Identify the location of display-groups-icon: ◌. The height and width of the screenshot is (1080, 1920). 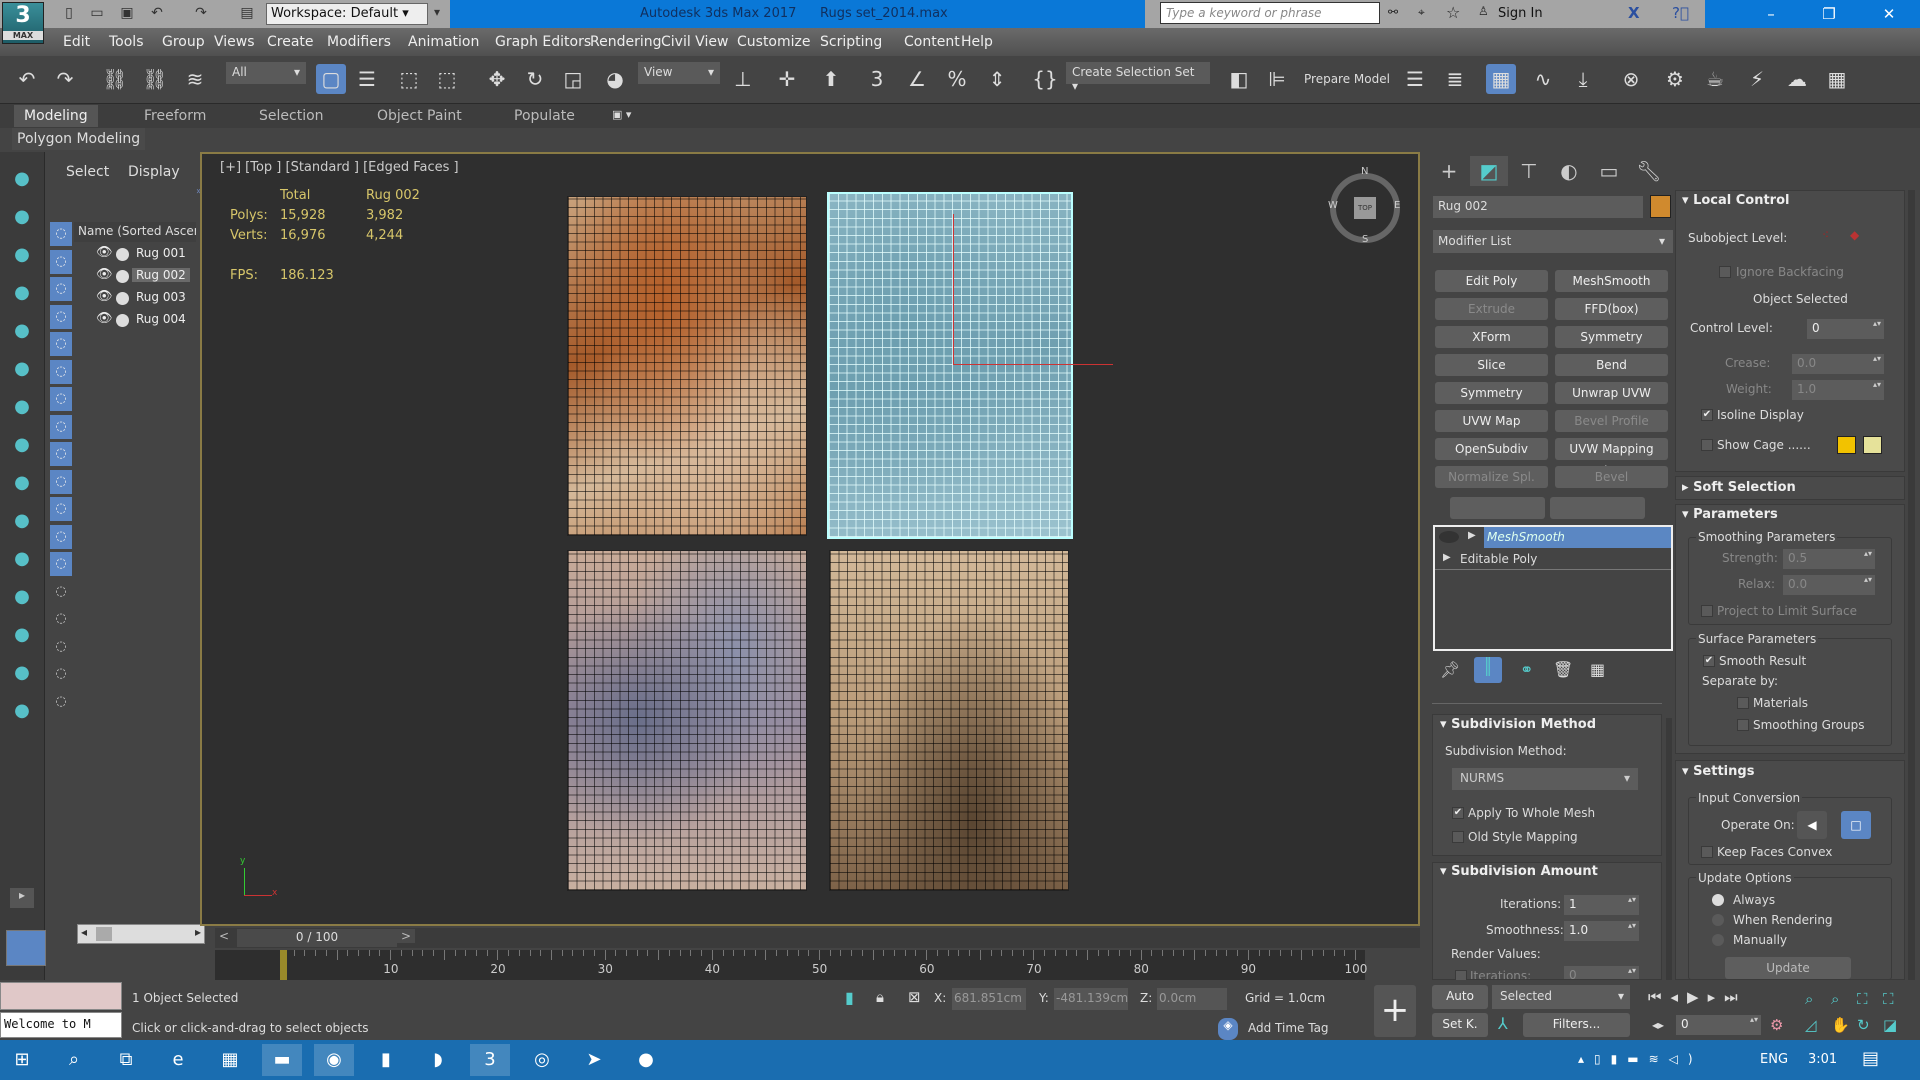
(61, 399).